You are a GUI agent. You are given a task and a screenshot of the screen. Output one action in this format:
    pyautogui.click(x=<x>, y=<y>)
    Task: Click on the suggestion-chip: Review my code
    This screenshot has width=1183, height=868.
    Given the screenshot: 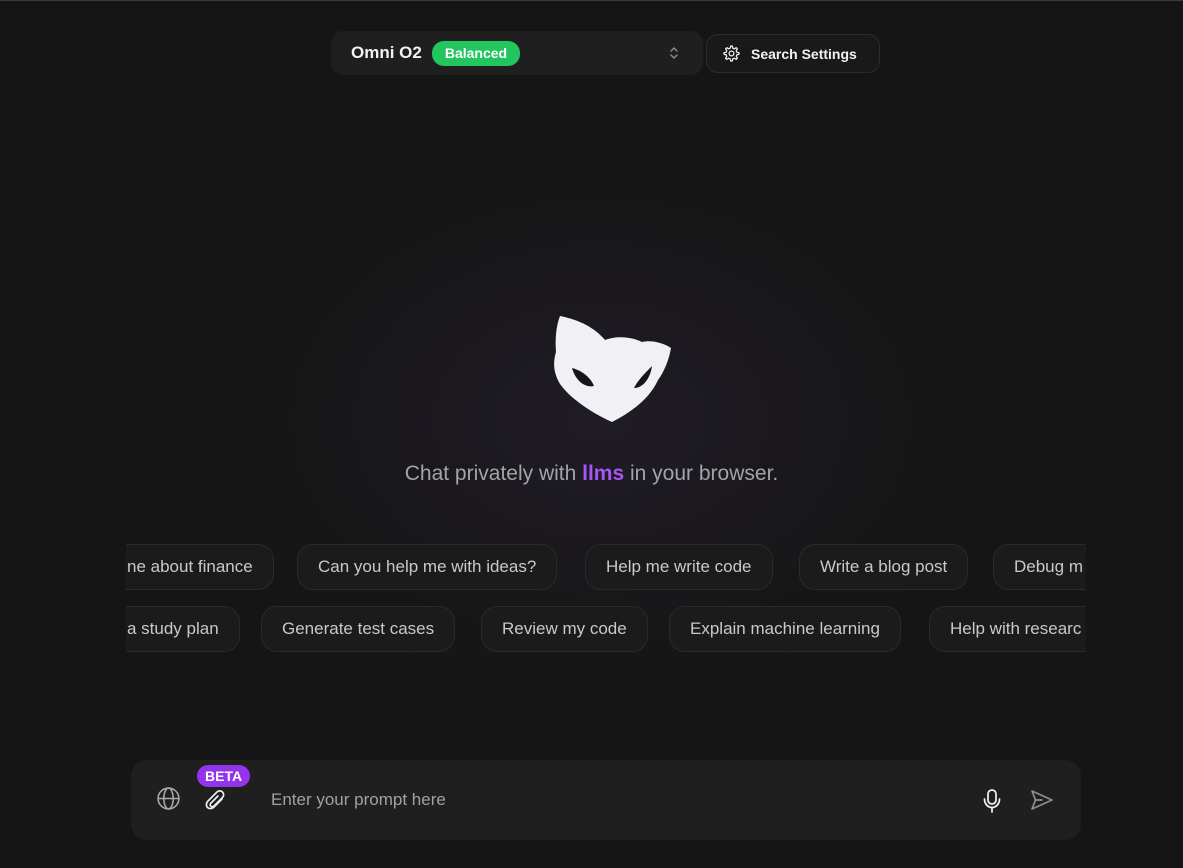 What is the action you would take?
    pyautogui.click(x=564, y=629)
    